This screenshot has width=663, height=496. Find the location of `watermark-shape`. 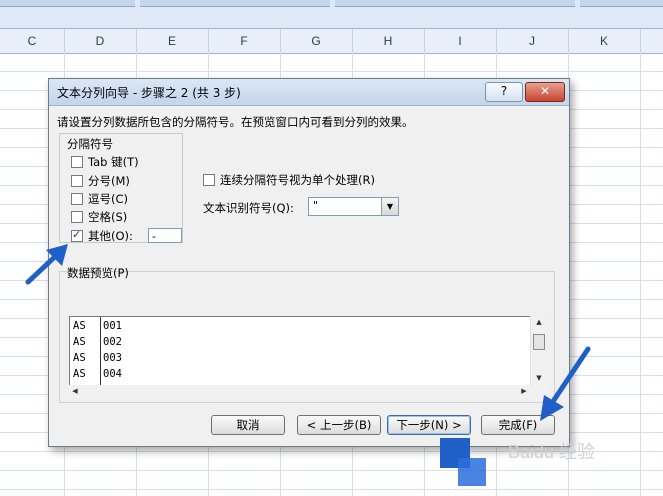

watermark-shape is located at coordinates (472, 472).